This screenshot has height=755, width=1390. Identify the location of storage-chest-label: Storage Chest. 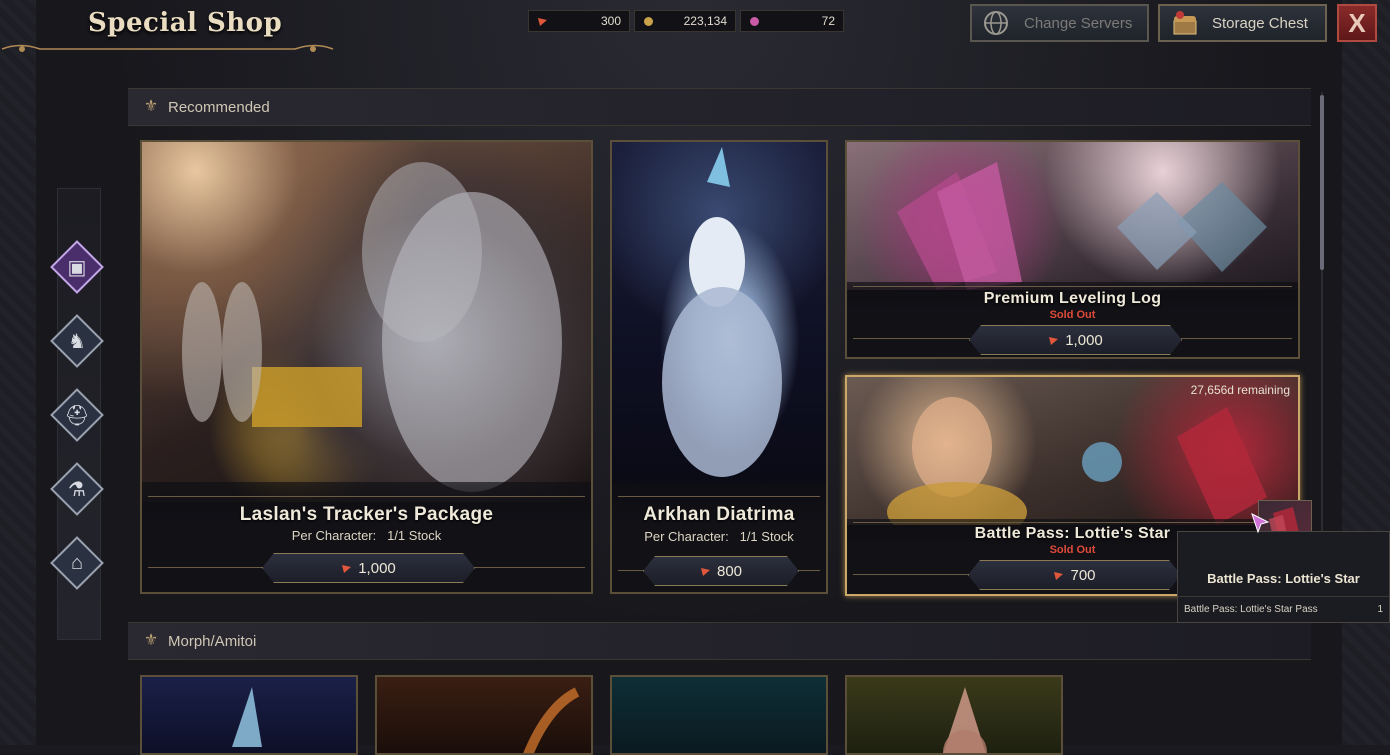
(1260, 23).